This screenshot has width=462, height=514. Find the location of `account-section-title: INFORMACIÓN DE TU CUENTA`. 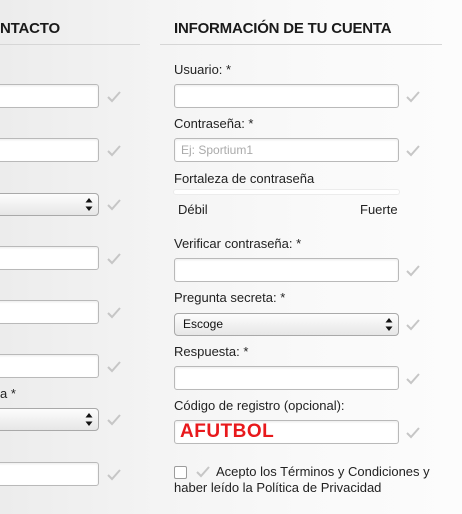

account-section-title: INFORMACIÓN DE TU CUENTA is located at coordinates (283, 28).